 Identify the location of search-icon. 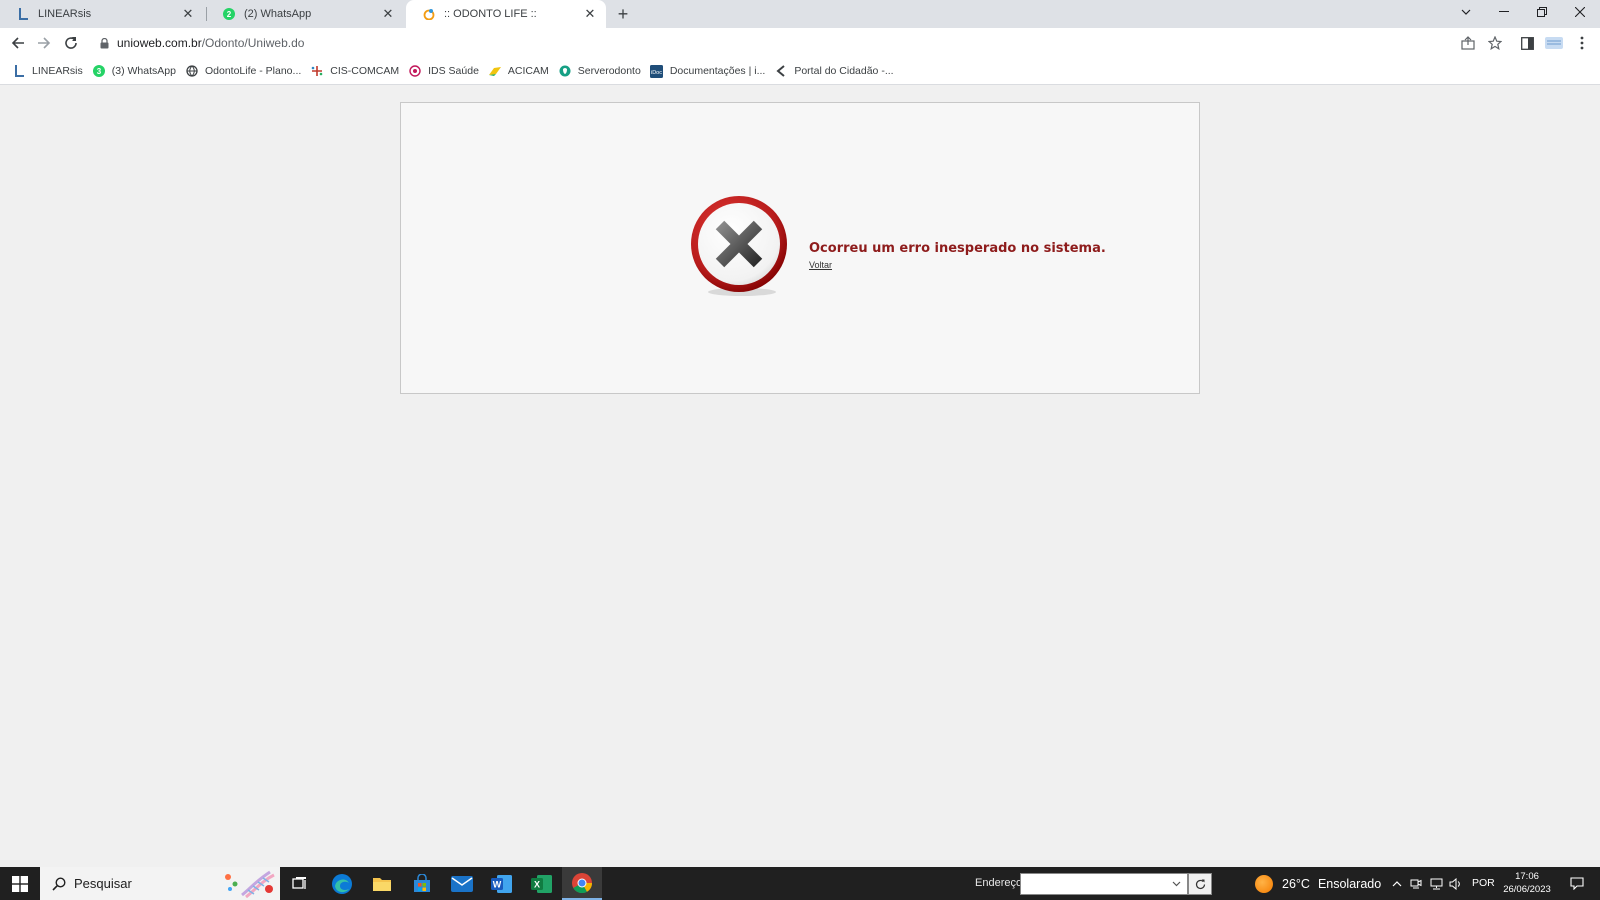
(59, 883).